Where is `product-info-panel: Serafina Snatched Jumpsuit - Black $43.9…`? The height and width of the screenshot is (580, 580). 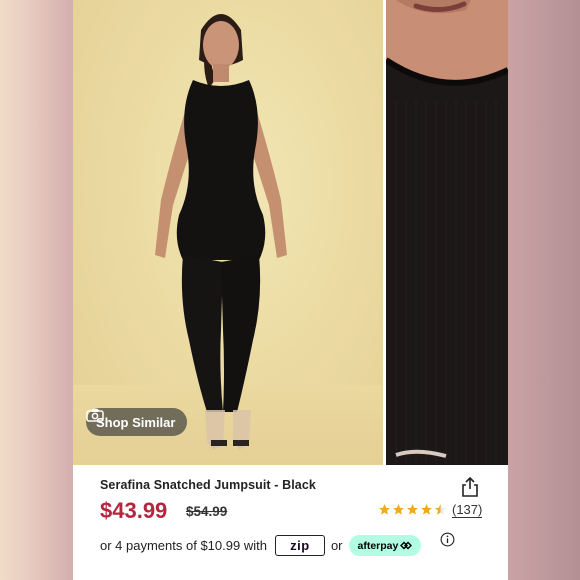 product-info-panel: Serafina Snatched Jumpsuit - Black $43.9… is located at coordinates (290, 522).